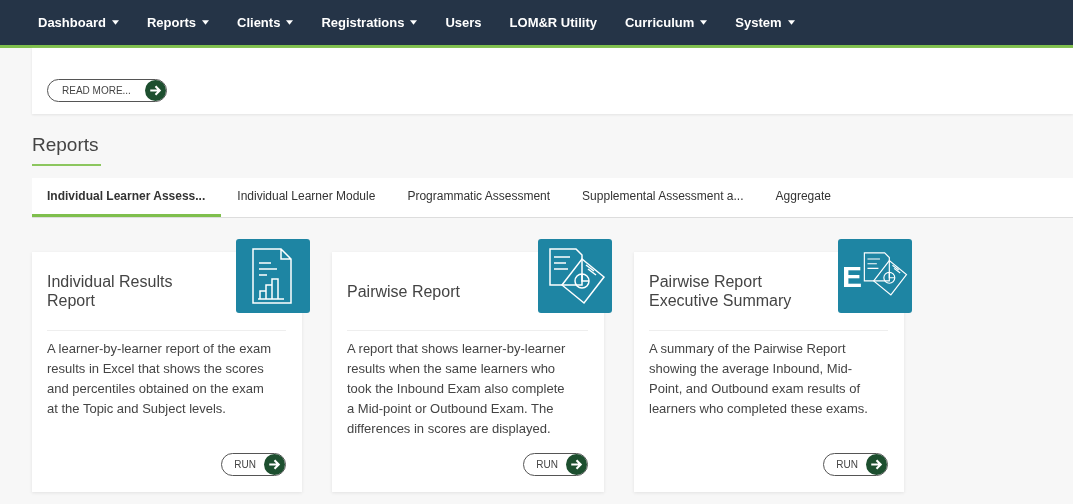 This screenshot has width=1073, height=504. I want to click on card-description: A summary of the Pairwise Report showing the average Inbound, Mid-Point, and Outbound exam results of learners who completed these exams., so click(759, 379).